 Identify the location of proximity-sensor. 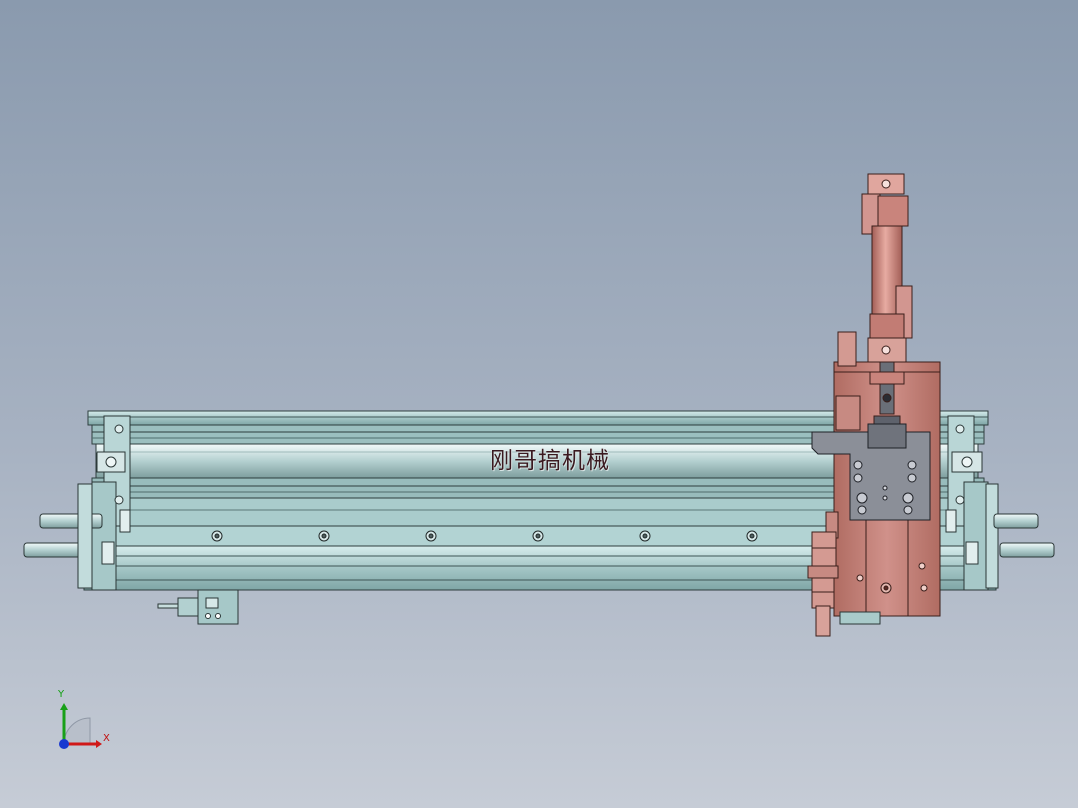
(198, 607).